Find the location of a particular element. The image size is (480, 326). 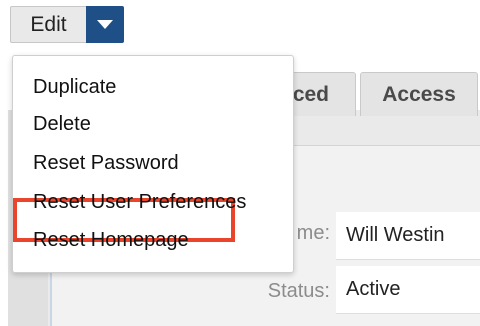

menu-item-reset-password: Reset Password is located at coordinates (106, 163).